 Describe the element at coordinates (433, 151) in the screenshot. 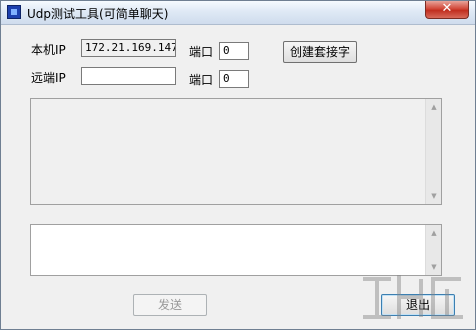

I see `log-scrollbar: ▲ ▼` at that location.